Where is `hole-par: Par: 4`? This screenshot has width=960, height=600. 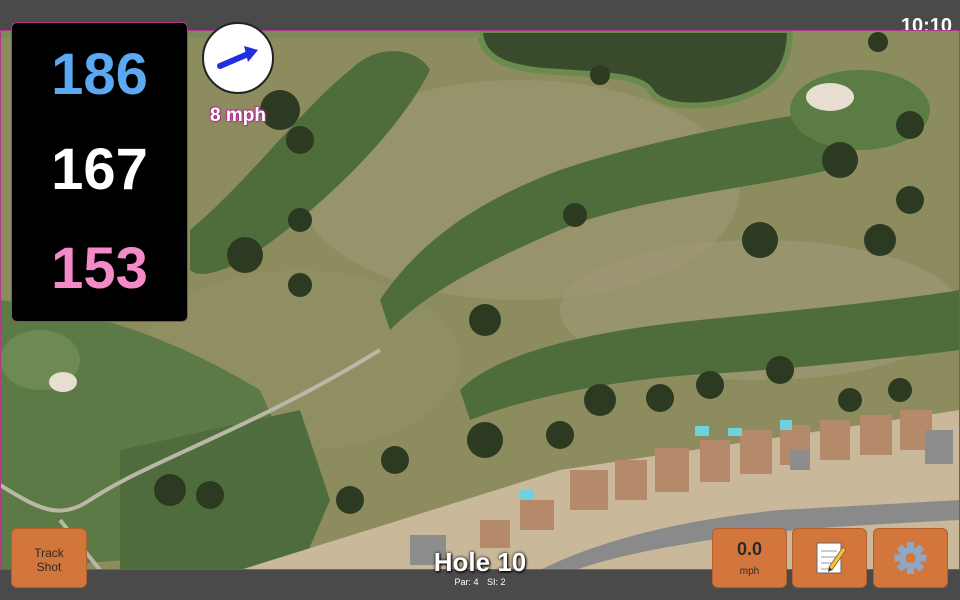
hole-par: Par: 4 is located at coordinates (466, 582).